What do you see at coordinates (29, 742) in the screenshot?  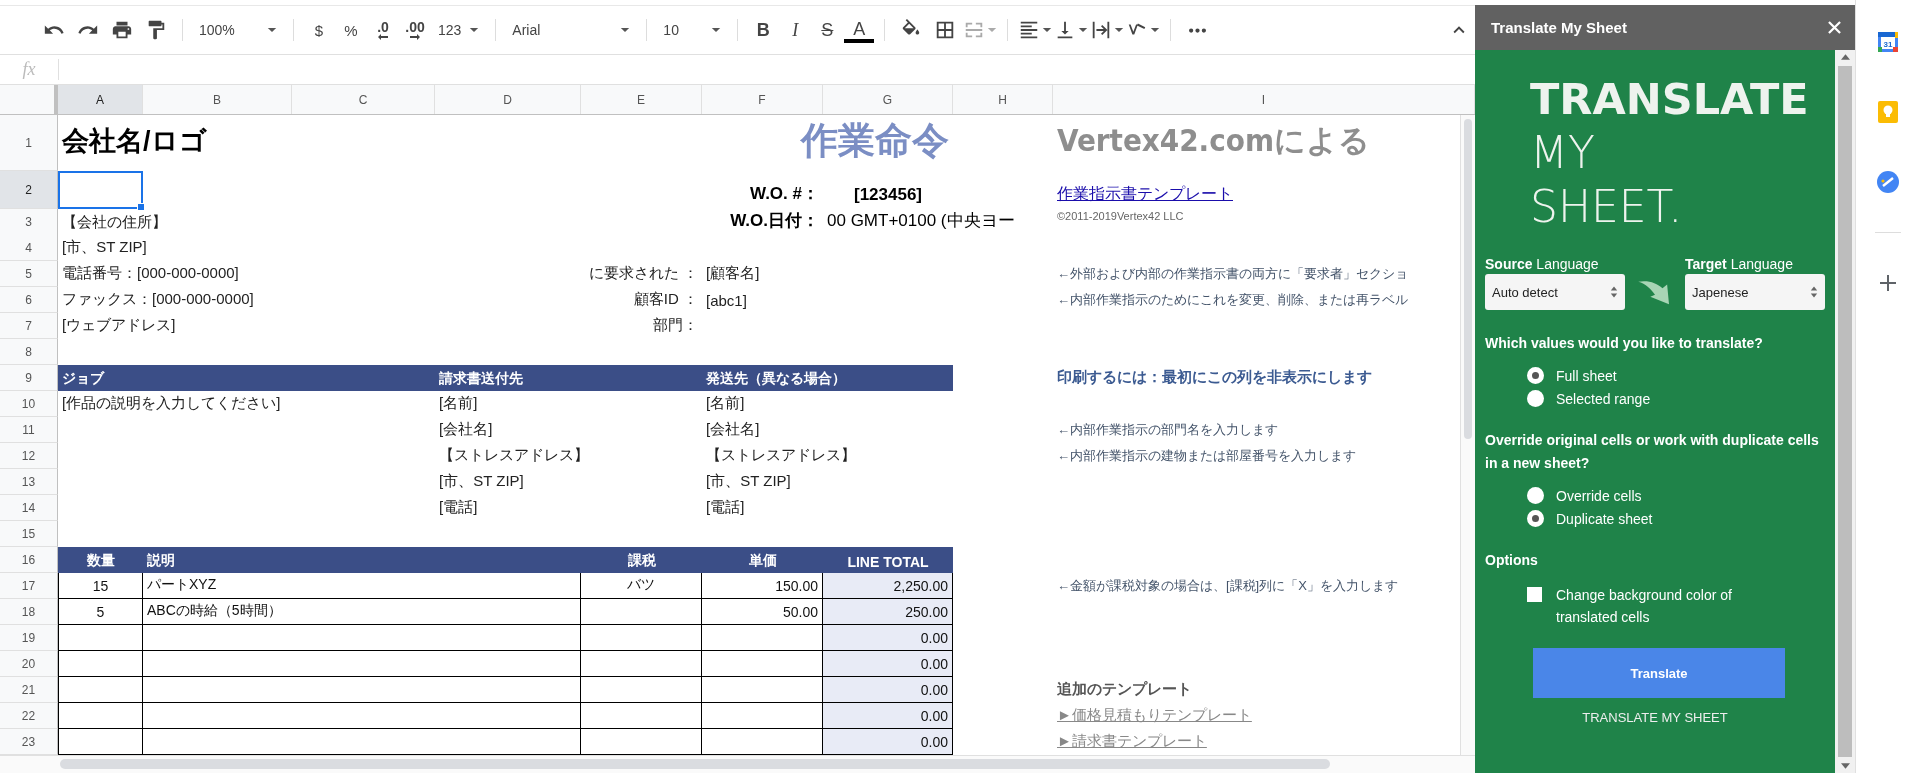 I see `row-header: 23` at bounding box center [29, 742].